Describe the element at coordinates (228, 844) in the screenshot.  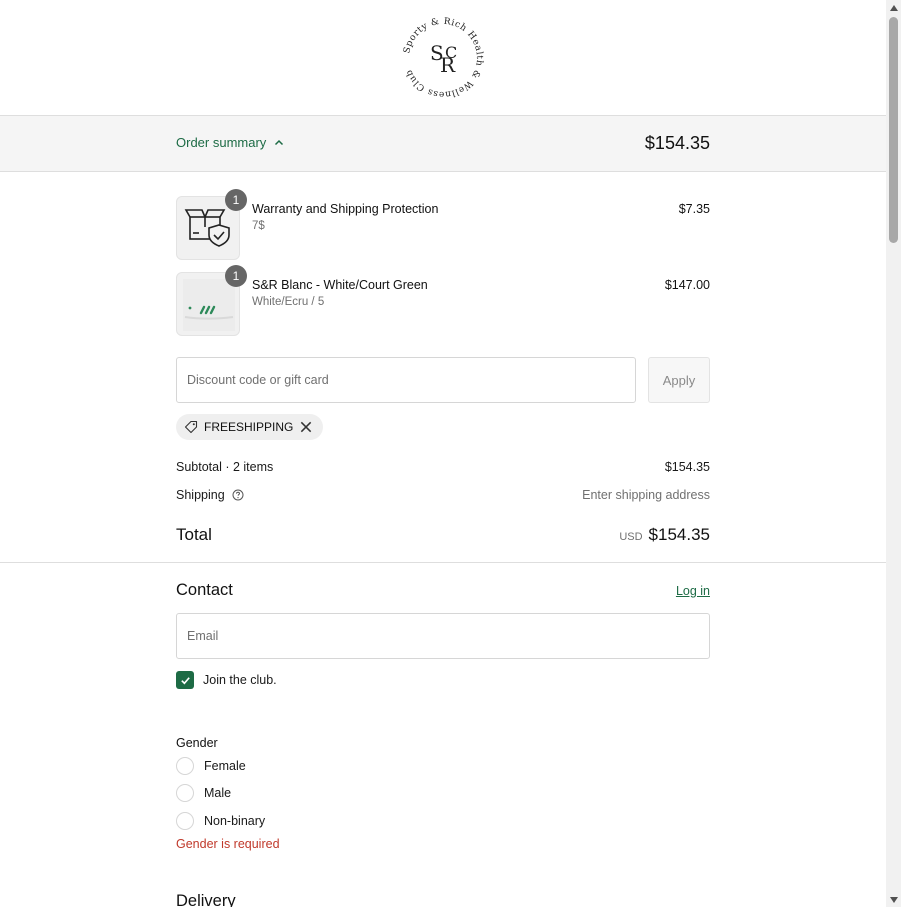
I see `gender-error-message: Gender is required` at that location.